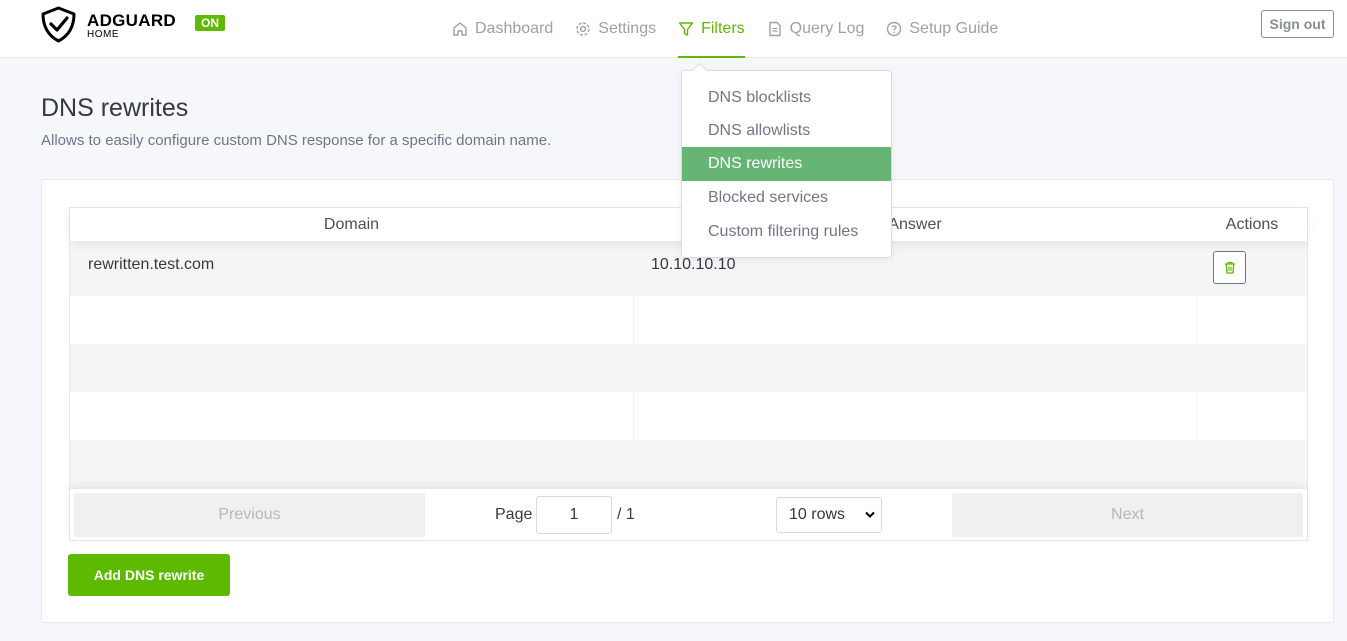 The width and height of the screenshot is (1347, 641). What do you see at coordinates (103, 34) in the screenshot?
I see `logo-subtitle: HOME` at bounding box center [103, 34].